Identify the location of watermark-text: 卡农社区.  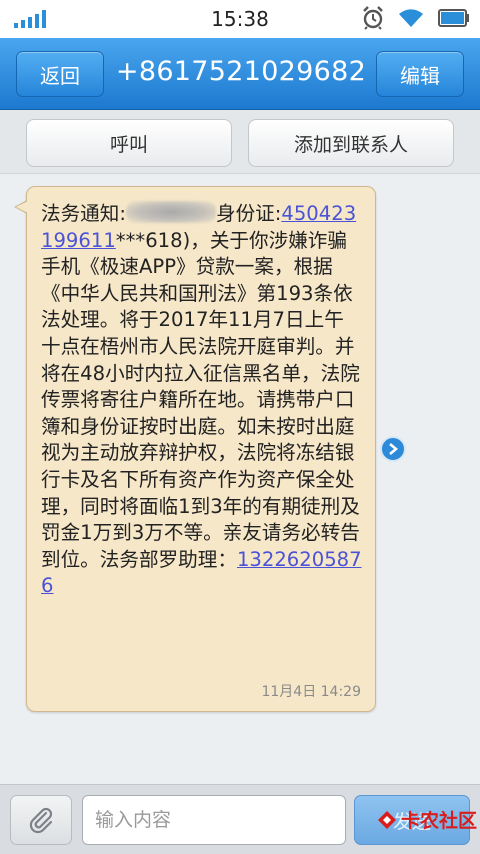
(439, 821).